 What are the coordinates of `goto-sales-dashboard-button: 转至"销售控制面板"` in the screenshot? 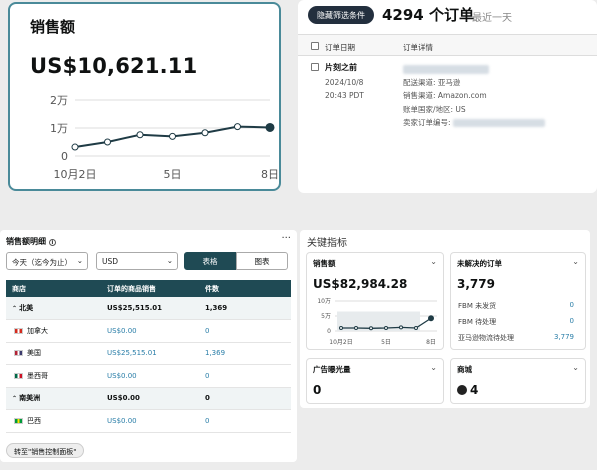 It's located at (45, 450).